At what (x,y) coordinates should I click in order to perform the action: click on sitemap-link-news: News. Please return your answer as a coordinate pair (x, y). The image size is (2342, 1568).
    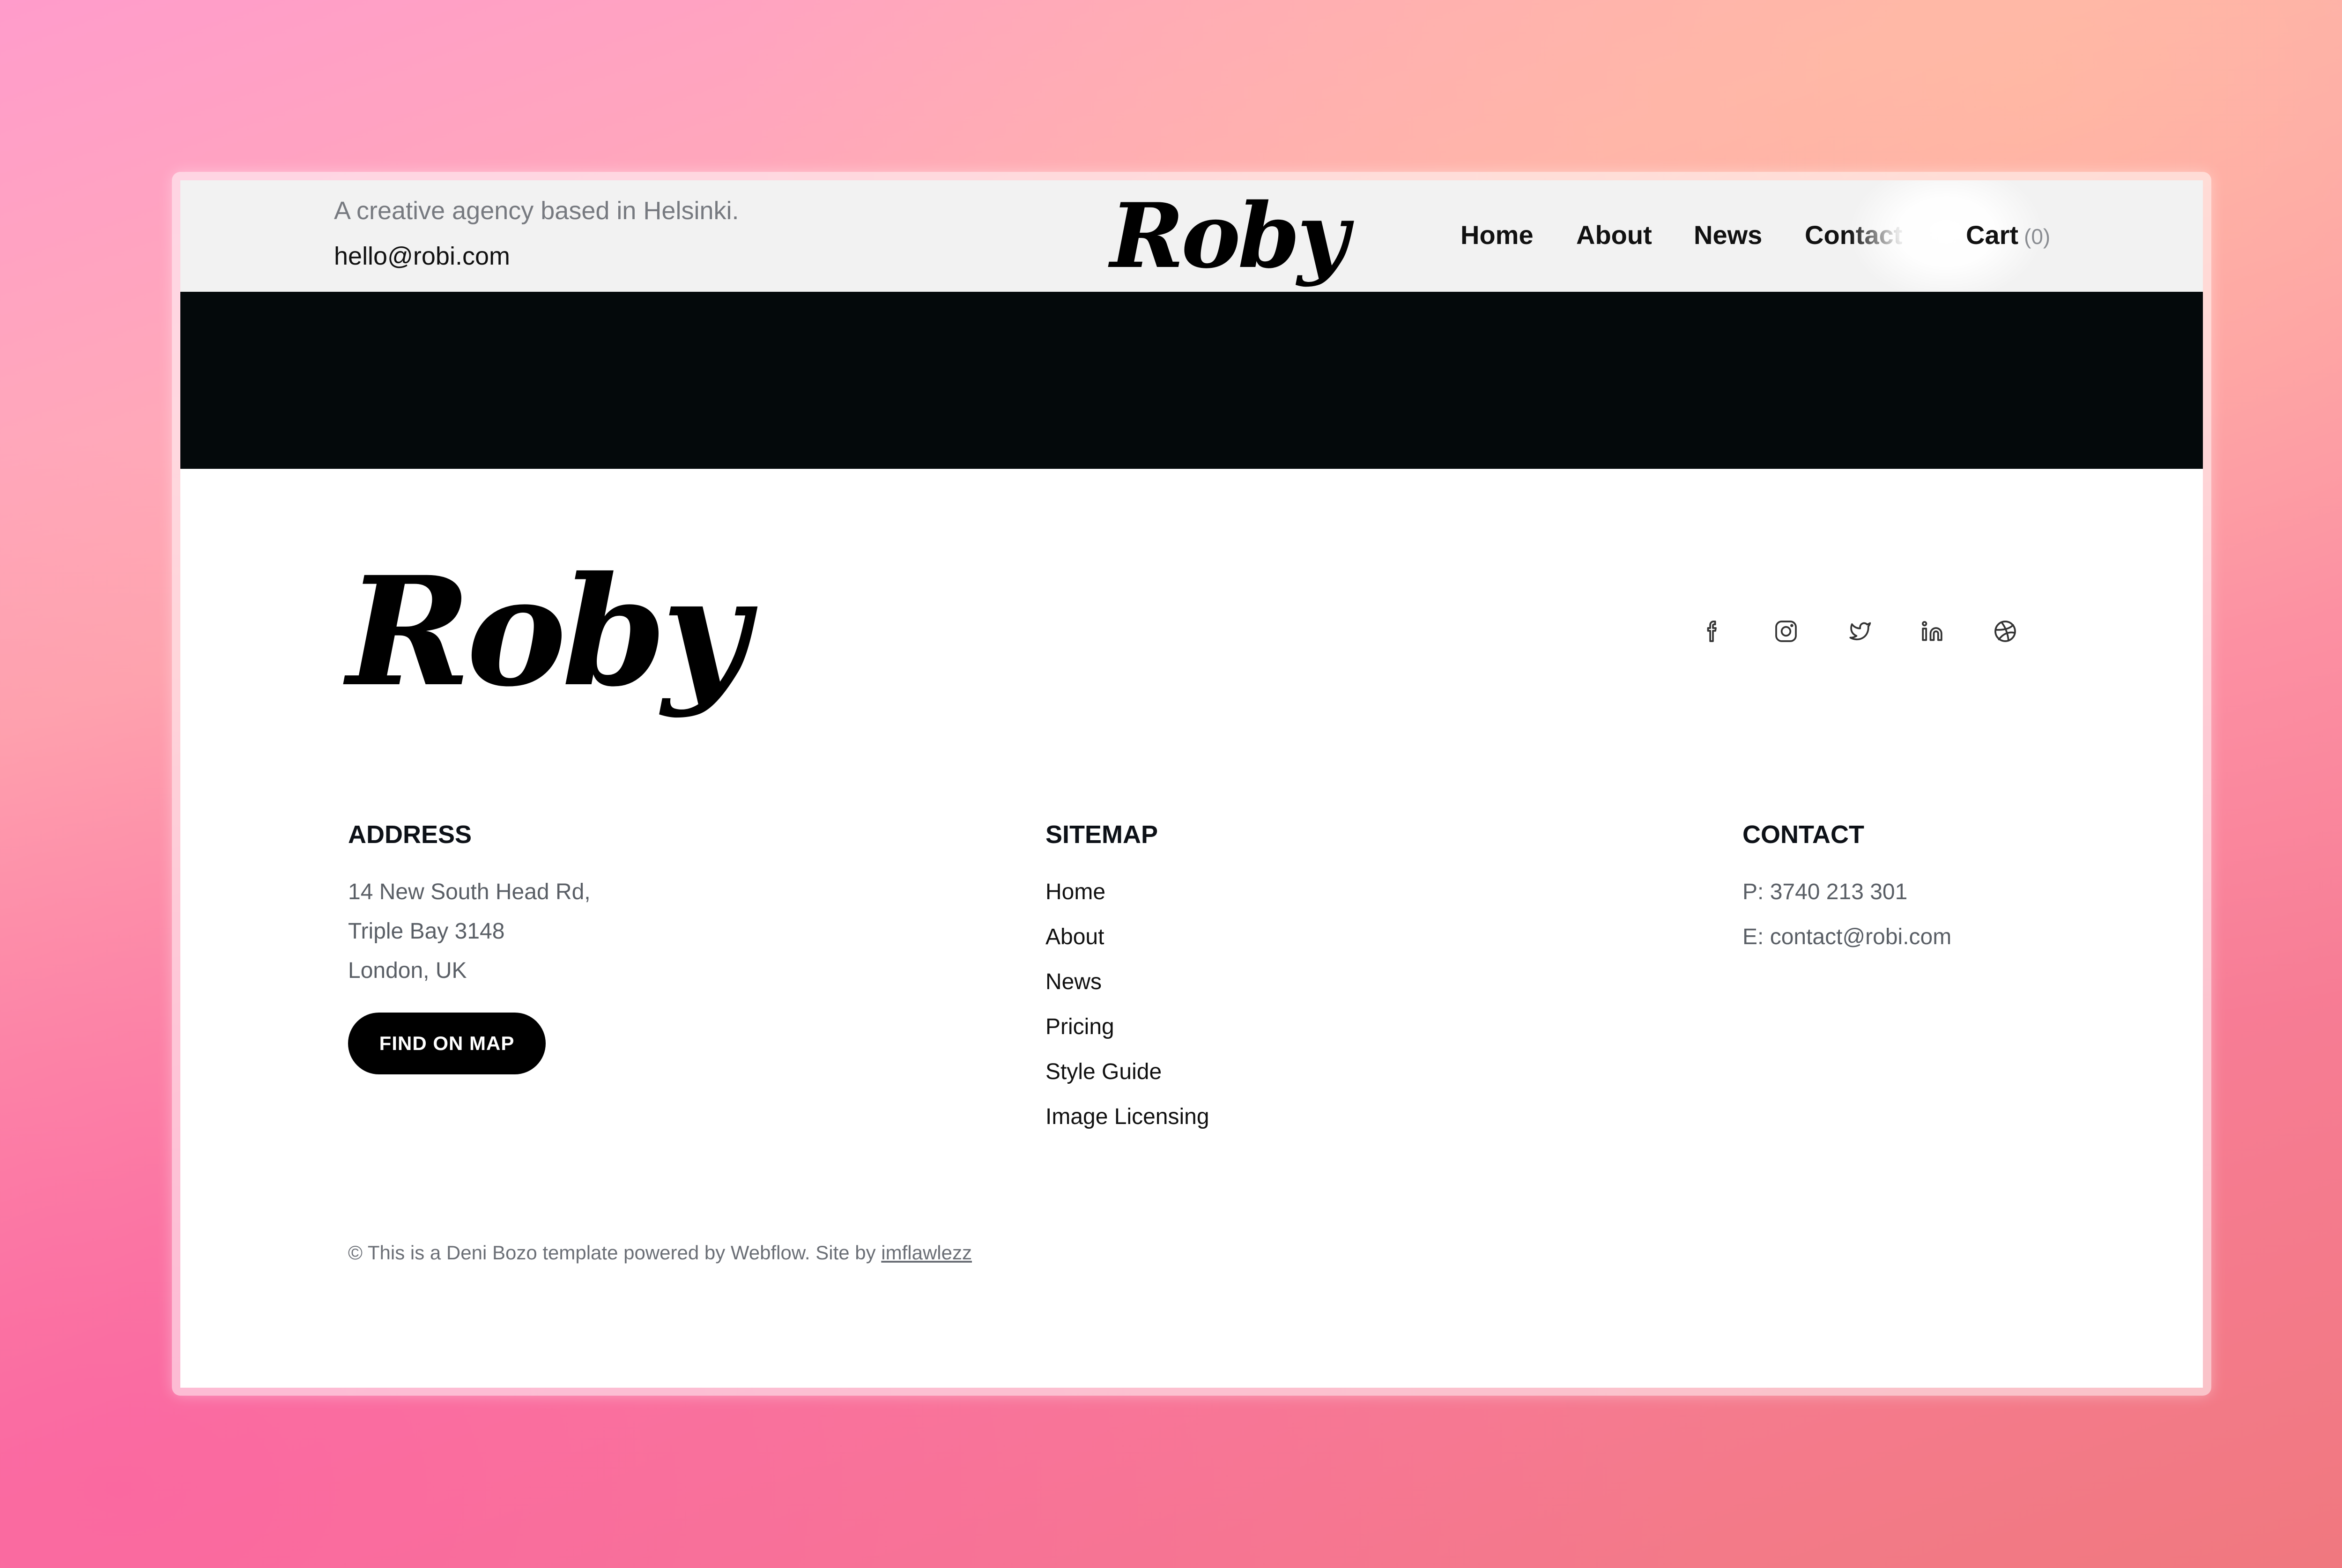
    Looking at the image, I should click on (1073, 982).